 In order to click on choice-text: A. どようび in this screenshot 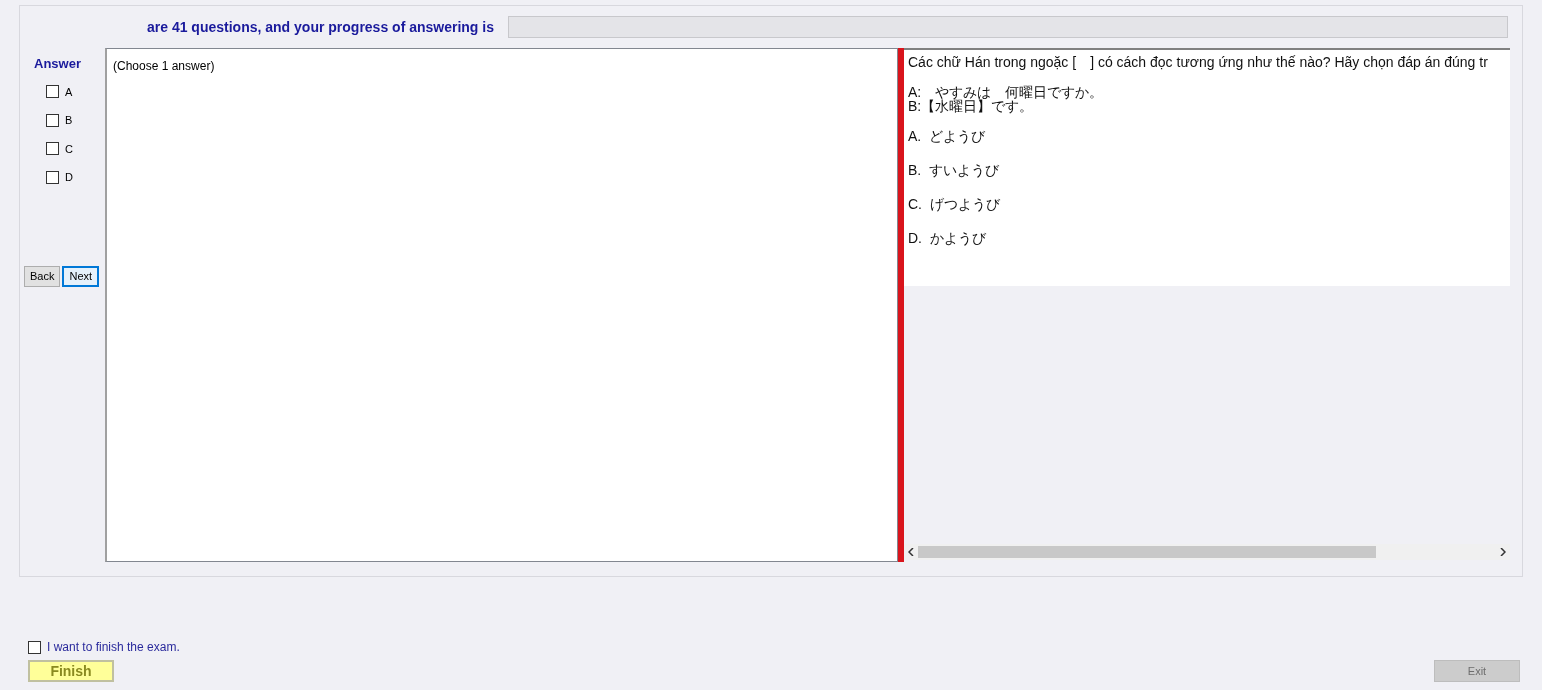, I will do `click(947, 136)`.